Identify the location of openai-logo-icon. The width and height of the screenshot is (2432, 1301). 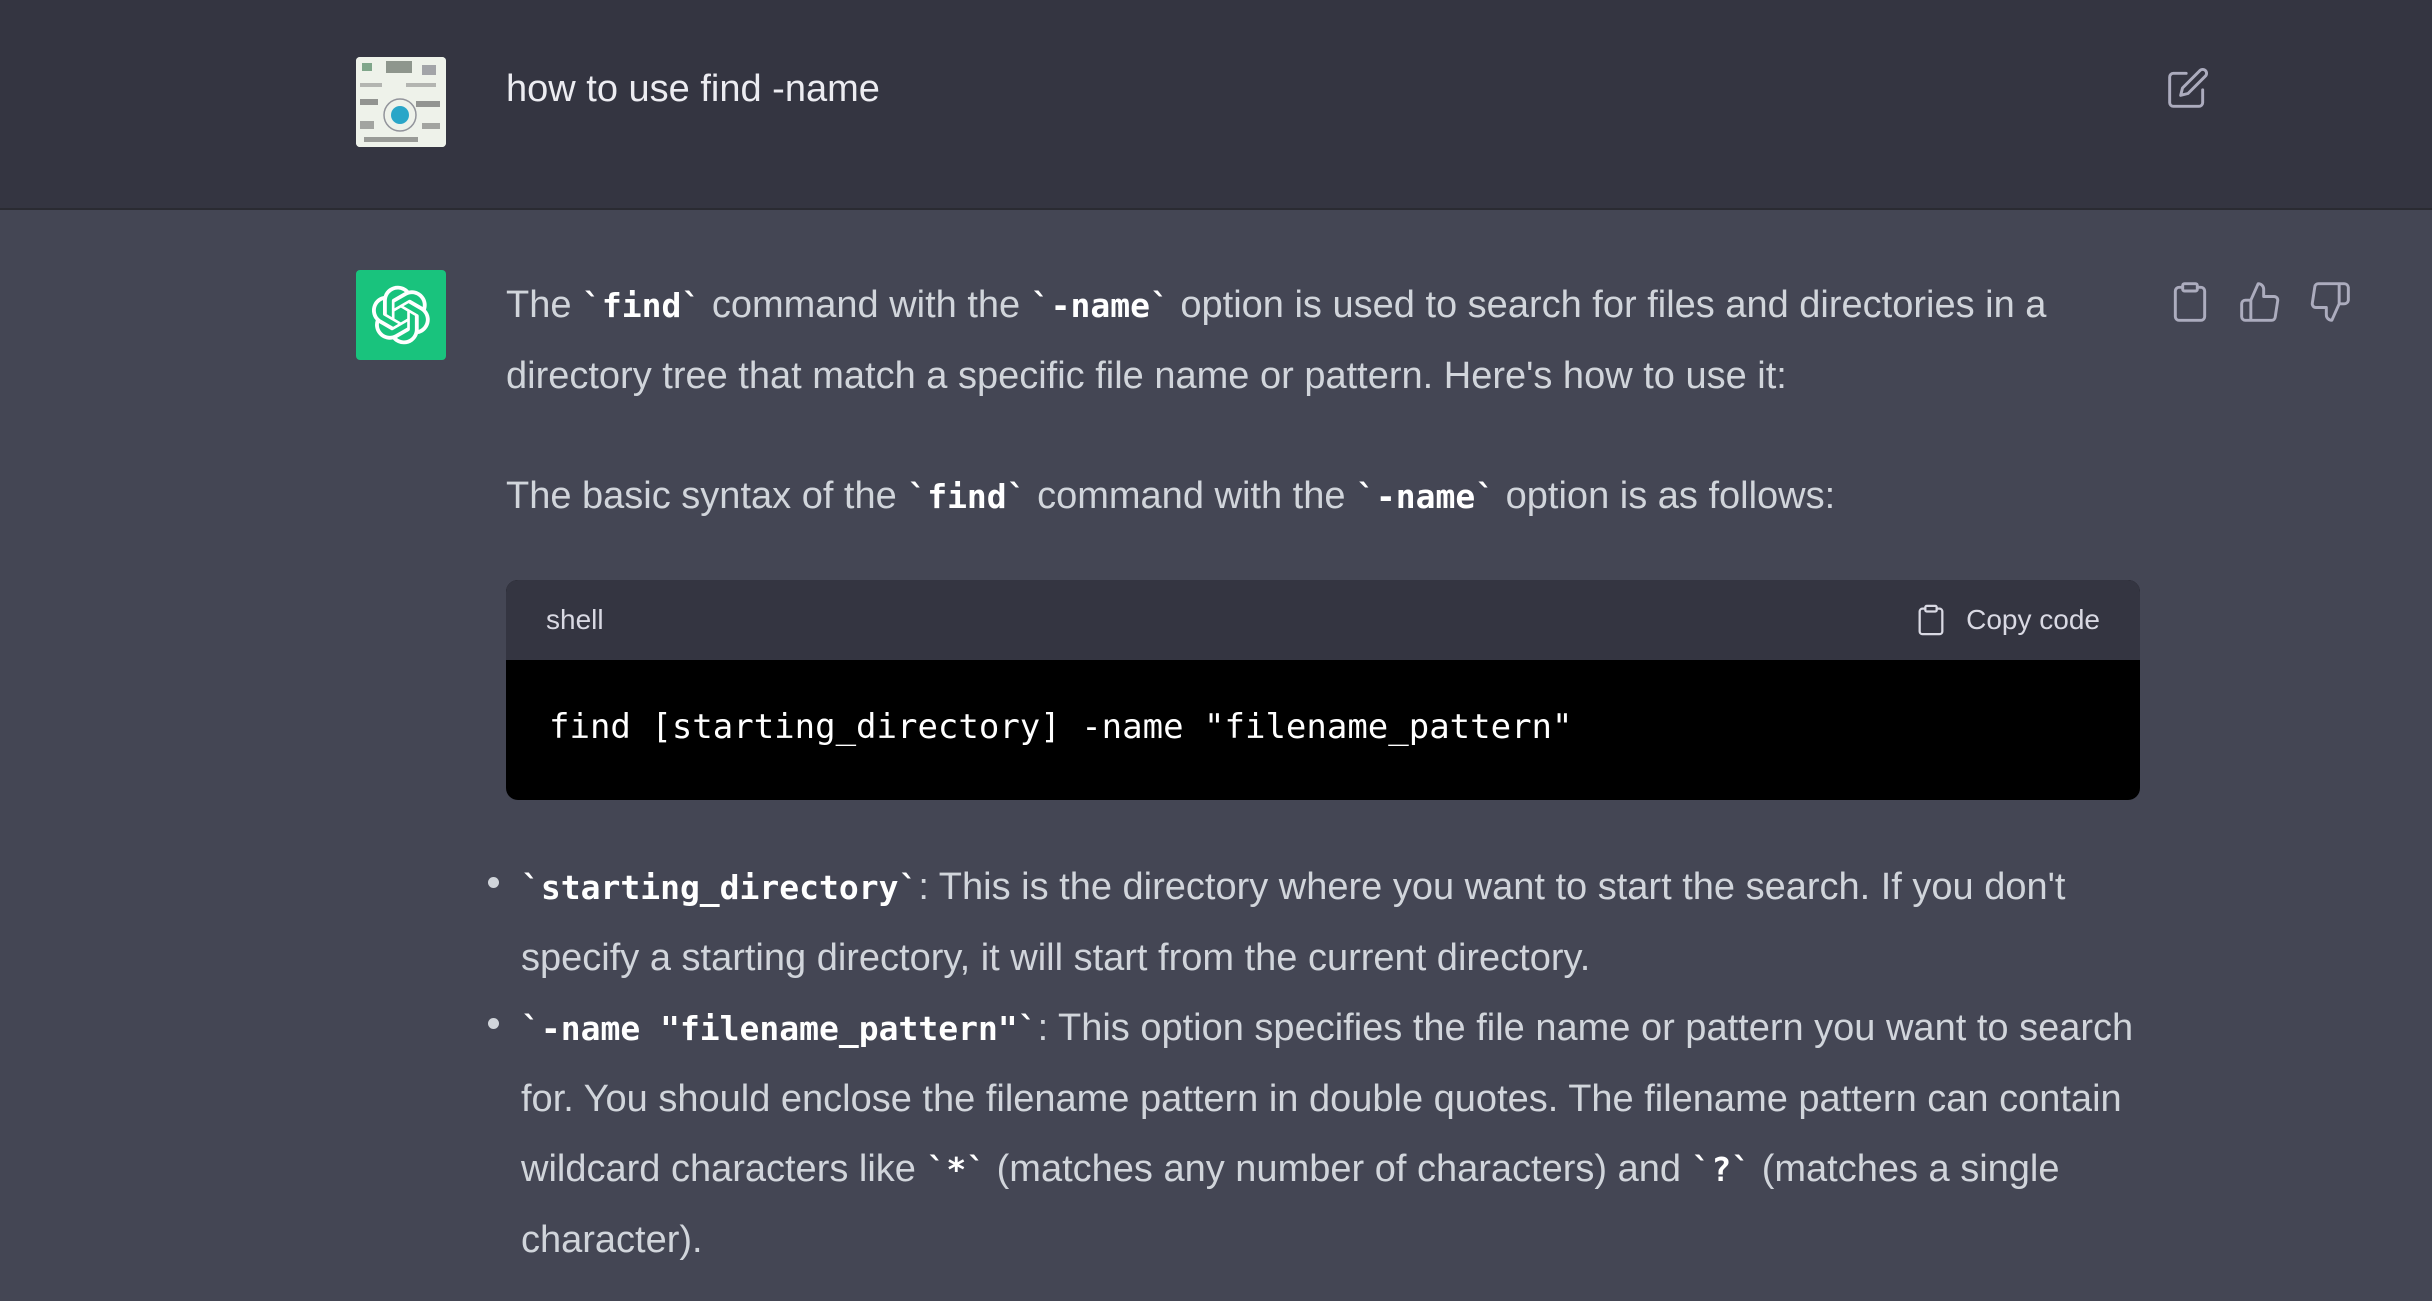
(400, 315).